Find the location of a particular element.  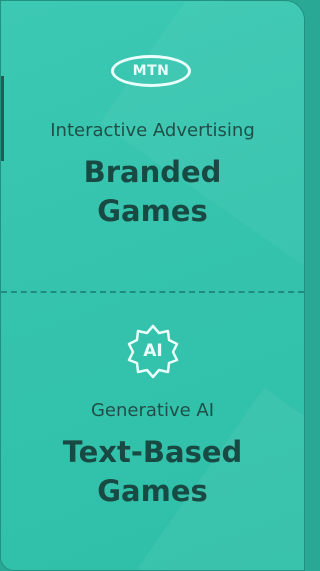

section-title-line-1: Branded is located at coordinates (152, 172).